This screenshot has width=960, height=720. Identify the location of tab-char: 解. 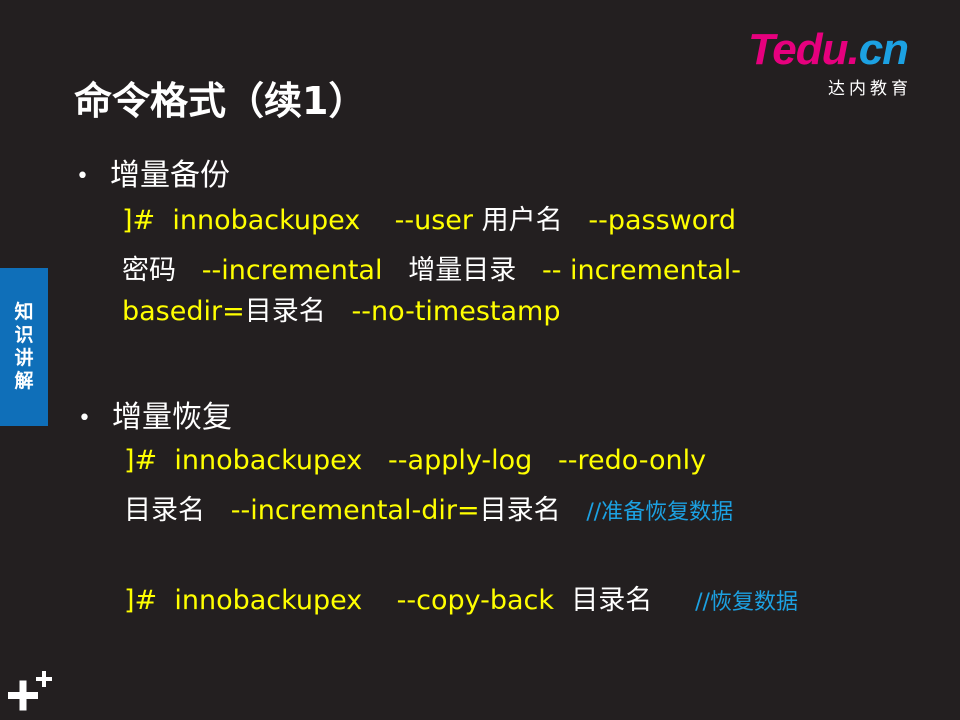
(24, 381).